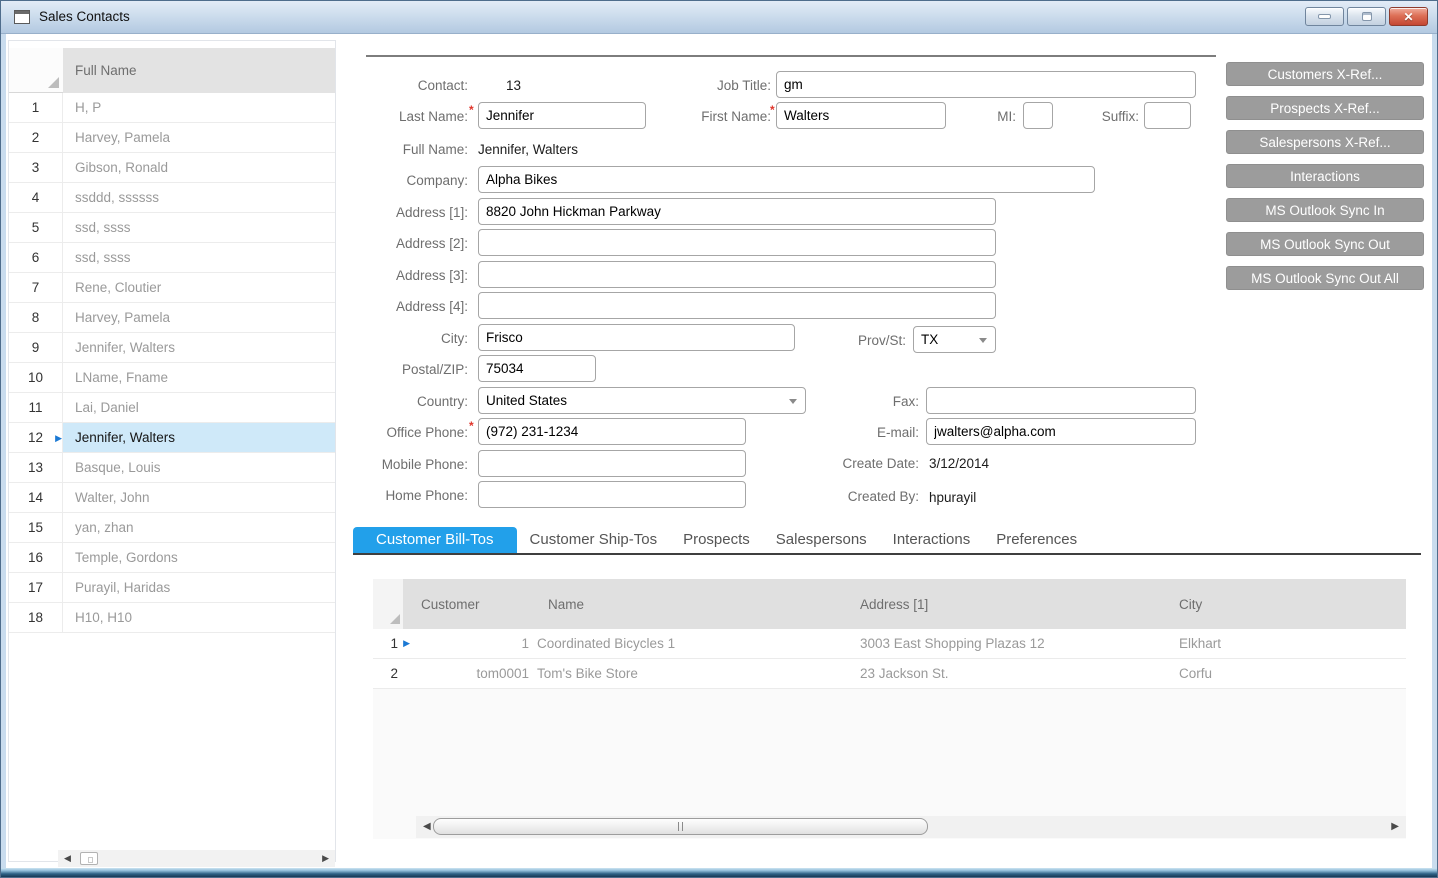 The height and width of the screenshot is (878, 1438). What do you see at coordinates (196, 858) in the screenshot?
I see `contact-list-hscrollbar: ◀ ▶` at bounding box center [196, 858].